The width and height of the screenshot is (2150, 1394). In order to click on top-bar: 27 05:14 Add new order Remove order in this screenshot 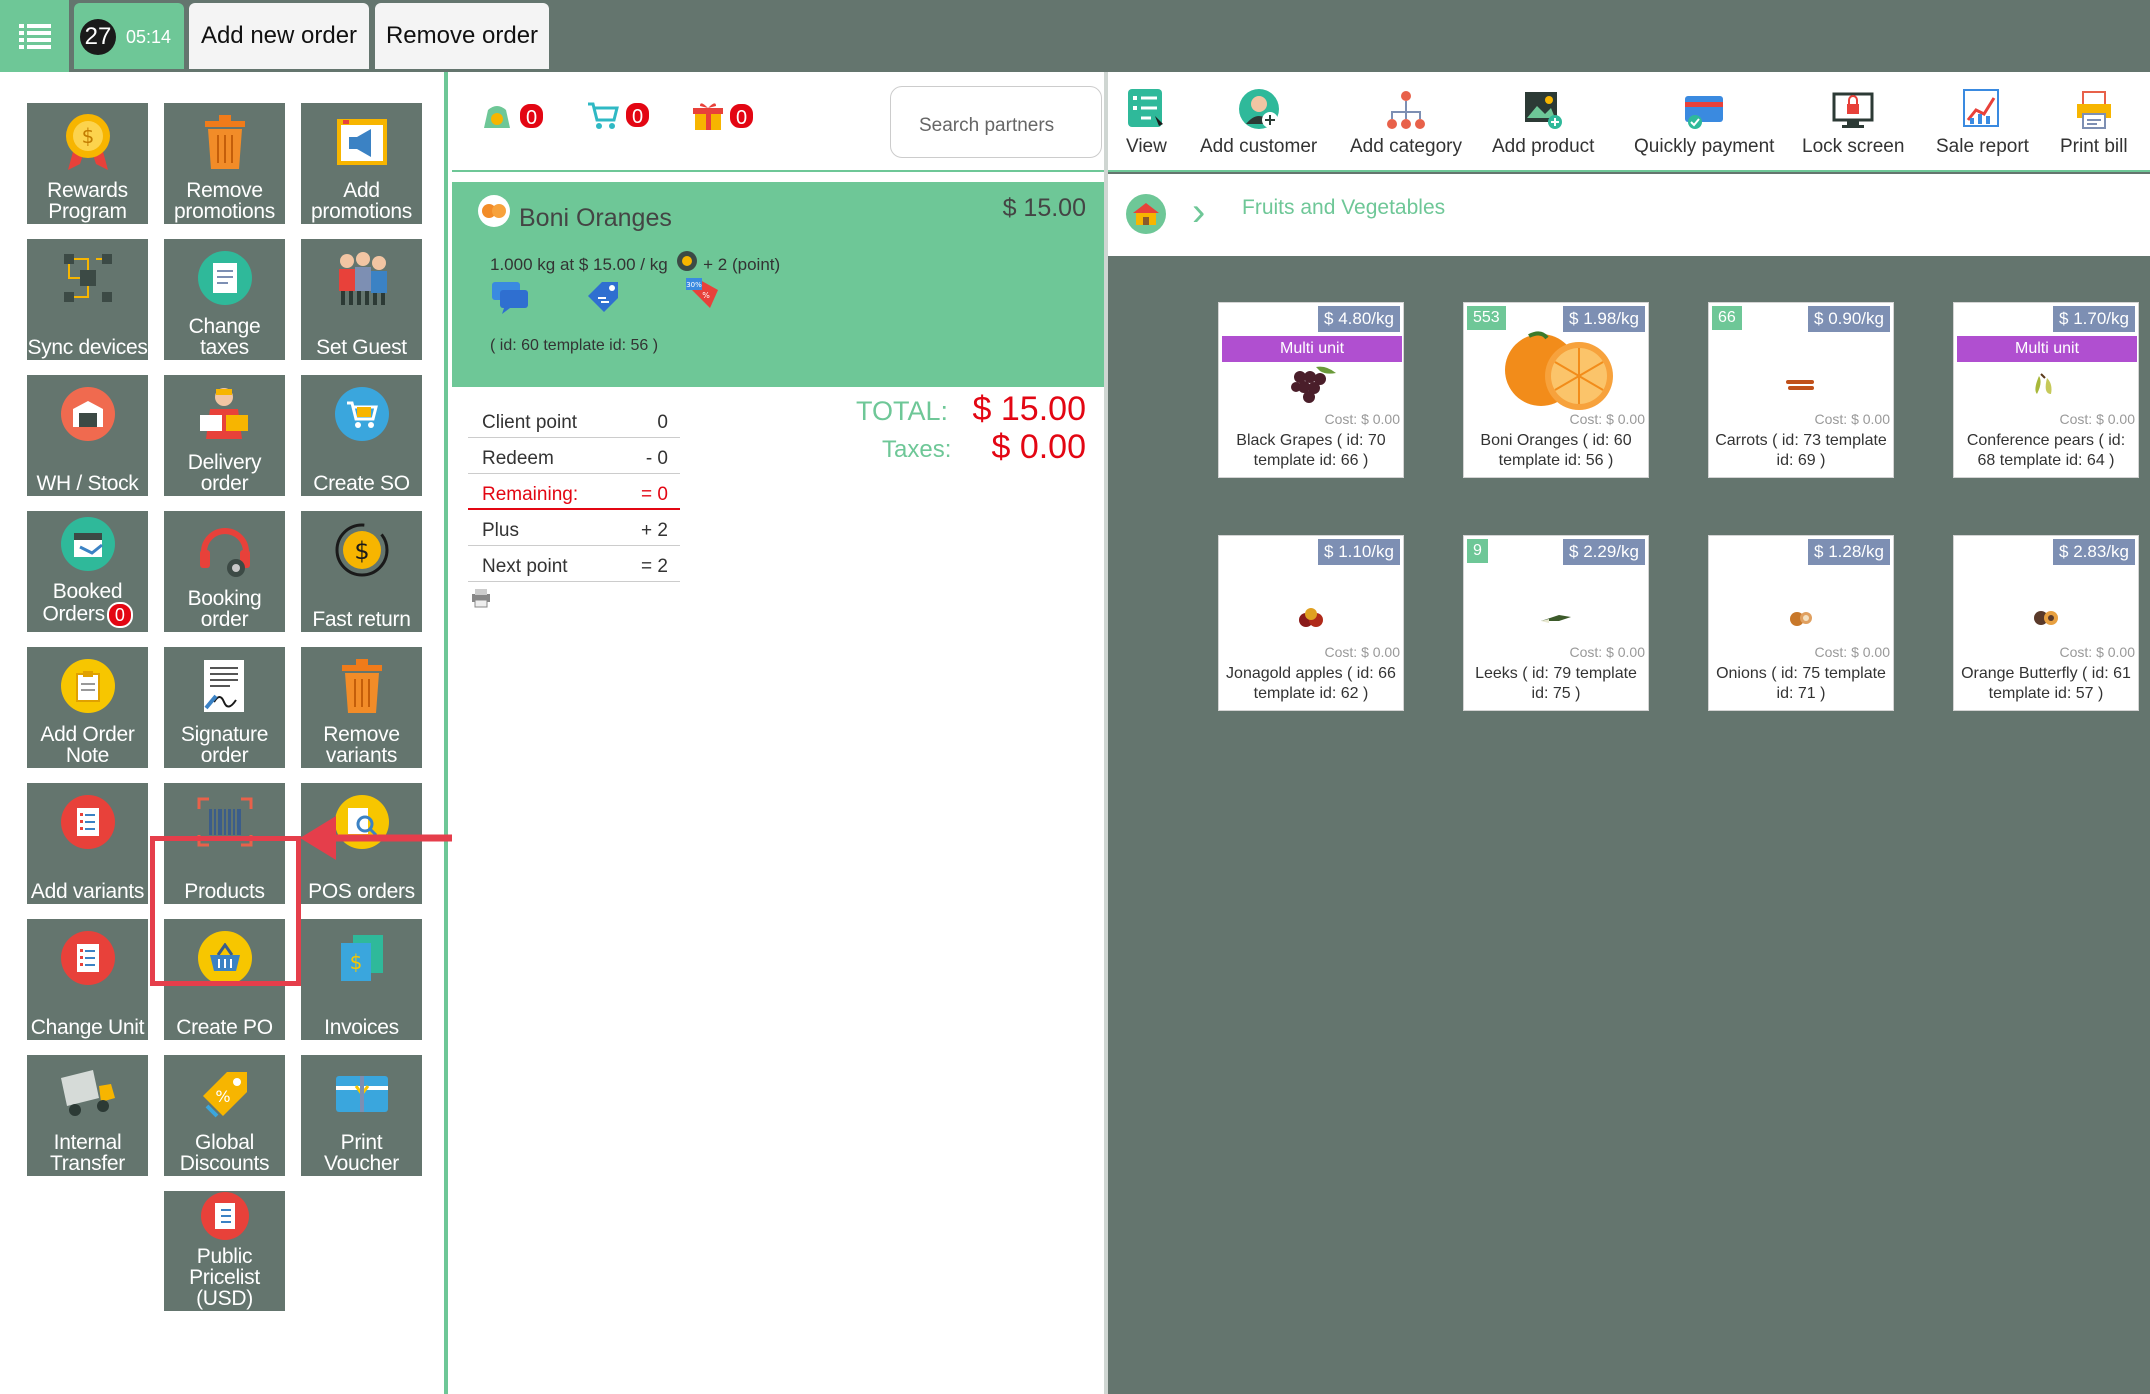, I will do `click(1075, 36)`.